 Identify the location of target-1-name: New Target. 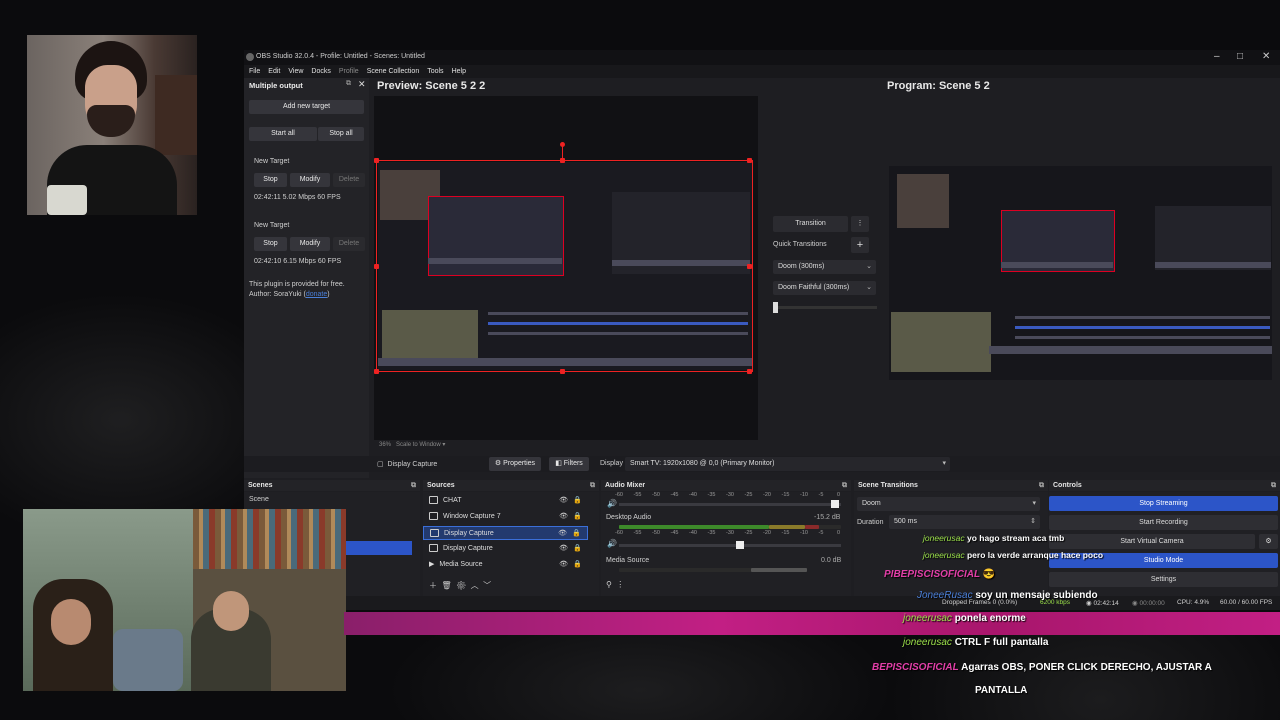
(272, 161).